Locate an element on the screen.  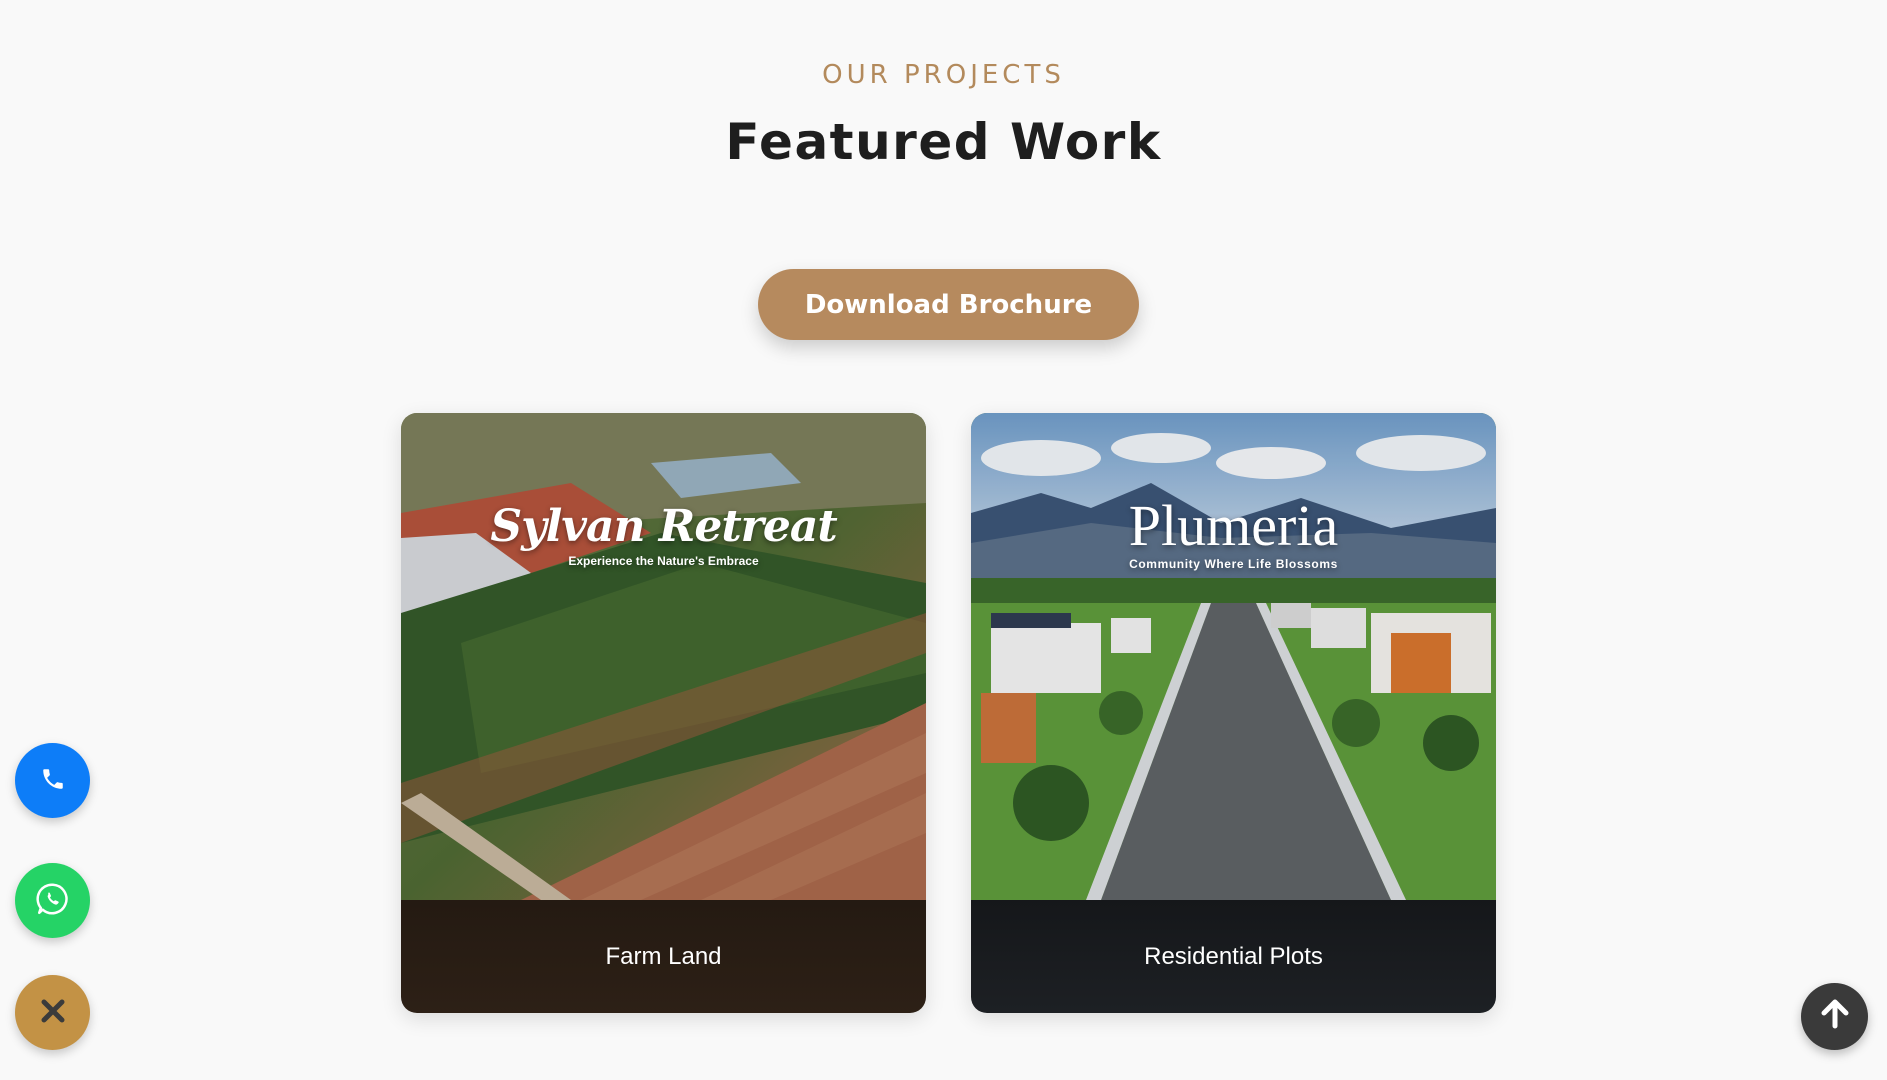
section-title: Featured Work is located at coordinates (943, 142).